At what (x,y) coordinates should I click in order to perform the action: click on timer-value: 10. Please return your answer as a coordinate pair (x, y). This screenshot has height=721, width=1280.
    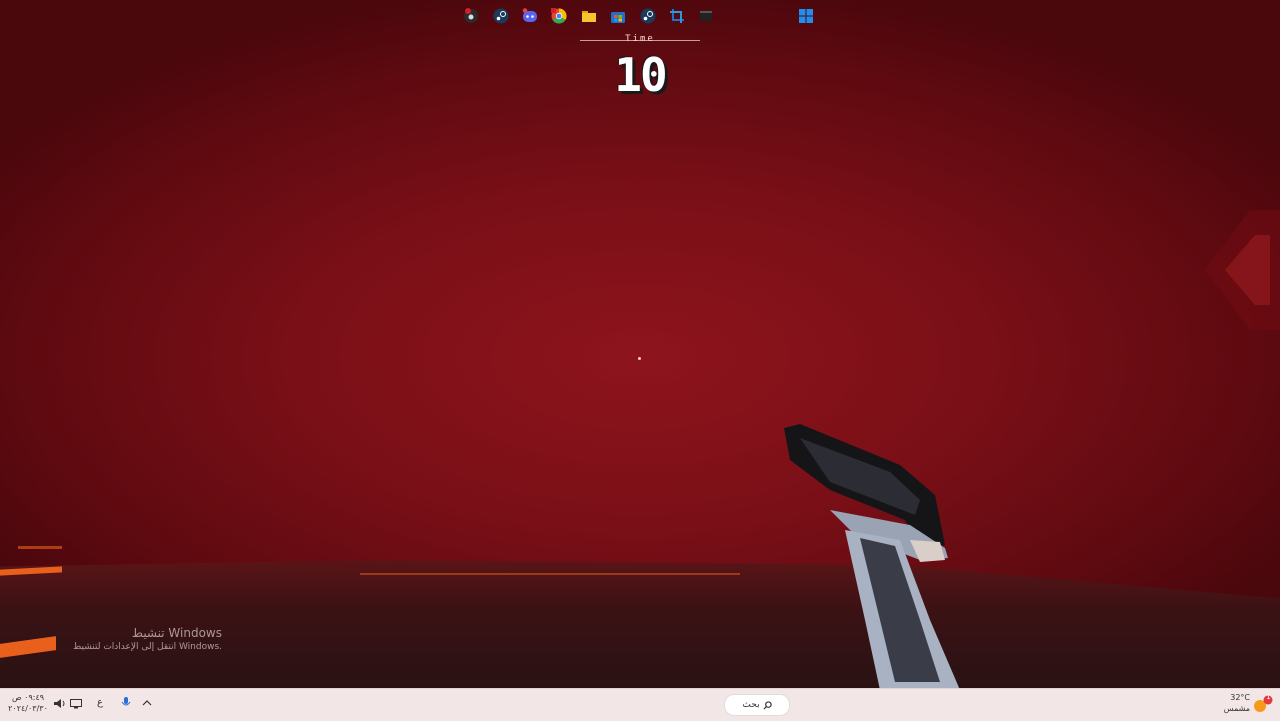
    Looking at the image, I should click on (640, 75).